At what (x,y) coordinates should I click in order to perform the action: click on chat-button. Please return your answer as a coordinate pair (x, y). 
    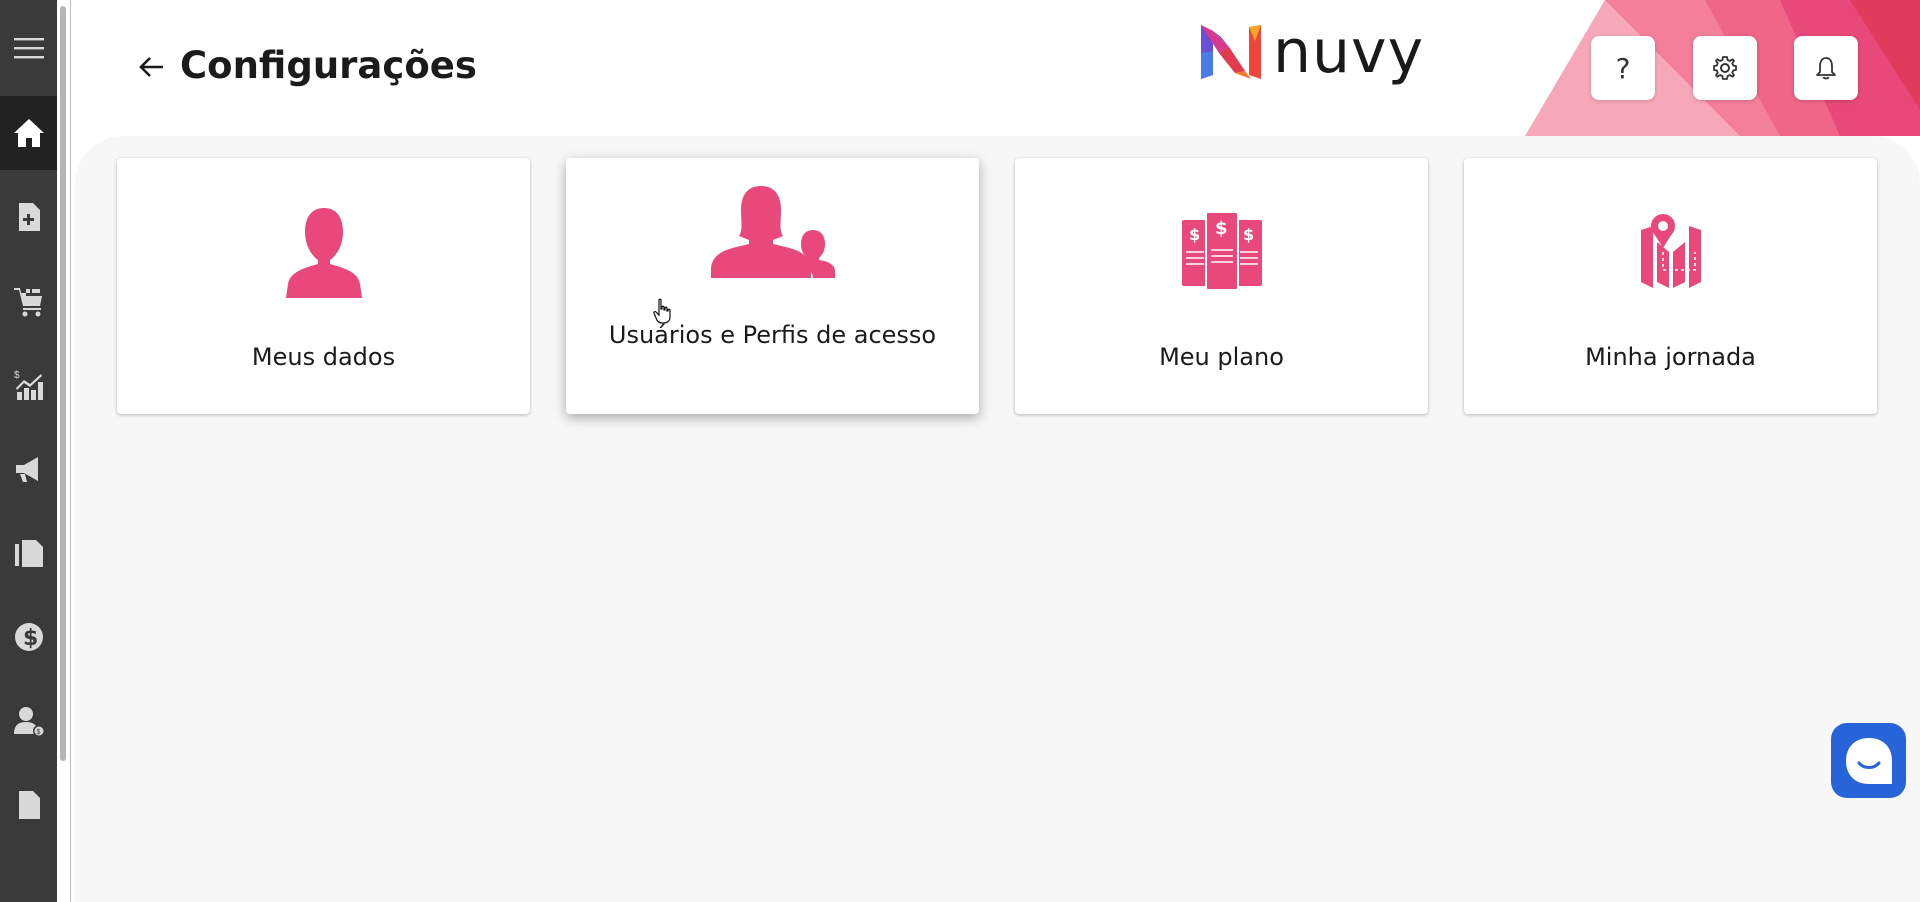
    Looking at the image, I should click on (1868, 760).